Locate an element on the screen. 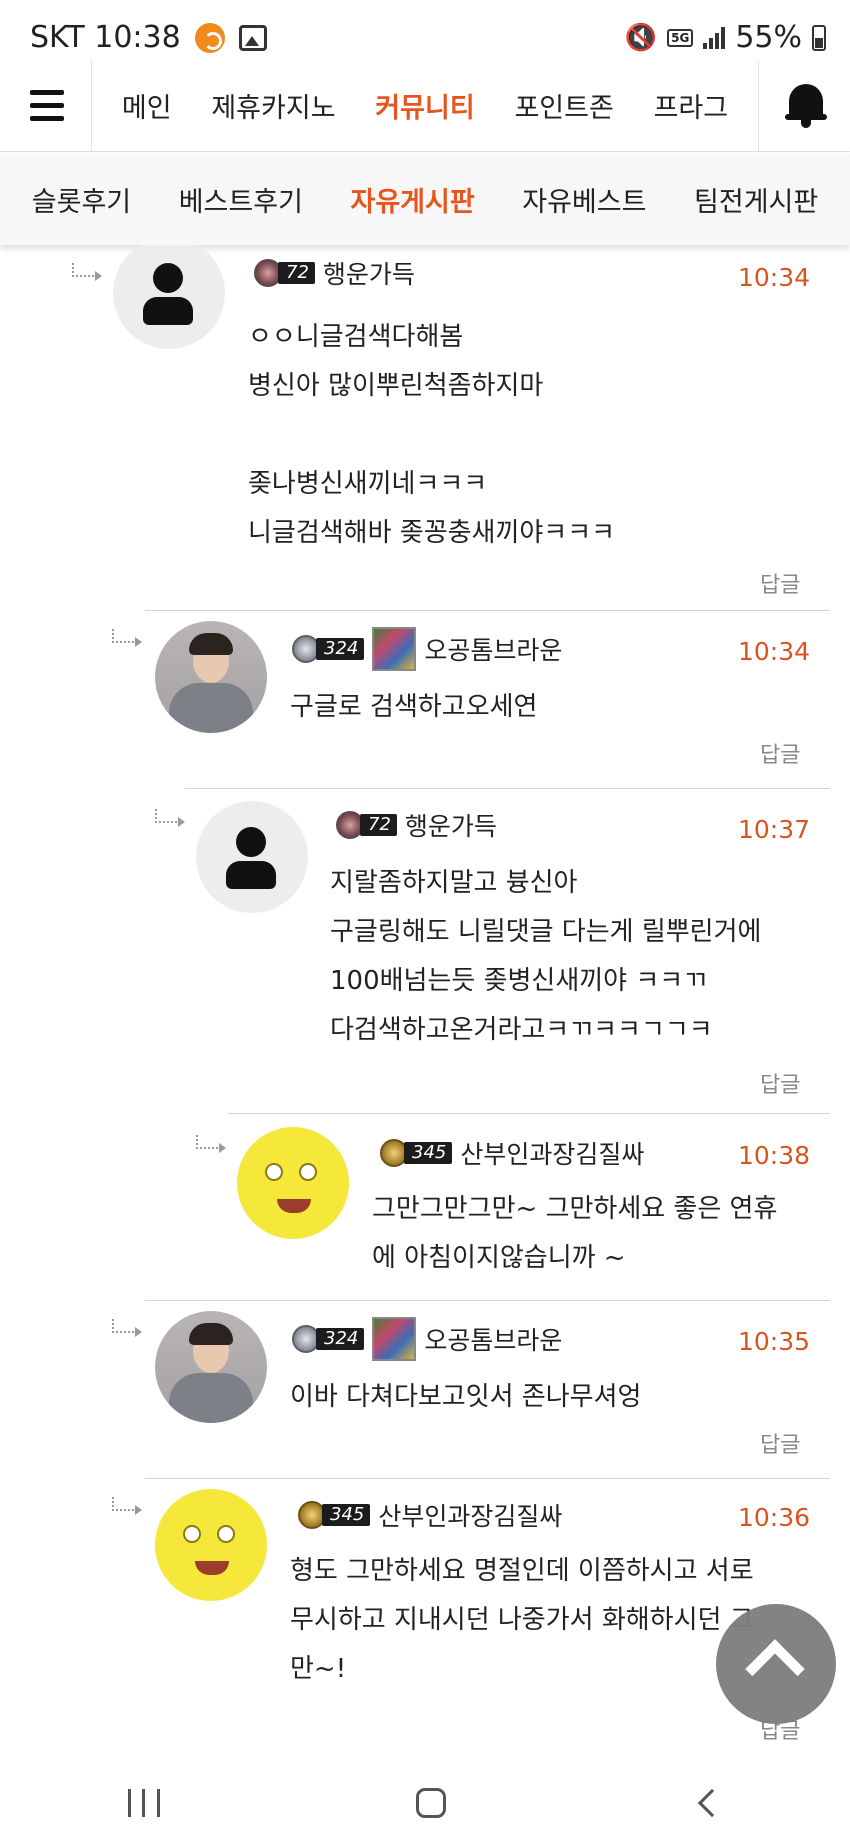 The width and height of the screenshot is (850, 1842). tab-free-best: 자유베스트 is located at coordinates (584, 199).